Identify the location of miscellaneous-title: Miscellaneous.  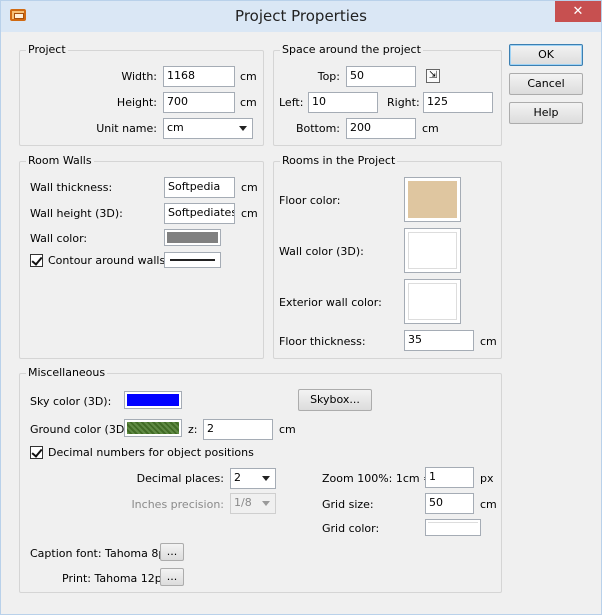
(67, 372).